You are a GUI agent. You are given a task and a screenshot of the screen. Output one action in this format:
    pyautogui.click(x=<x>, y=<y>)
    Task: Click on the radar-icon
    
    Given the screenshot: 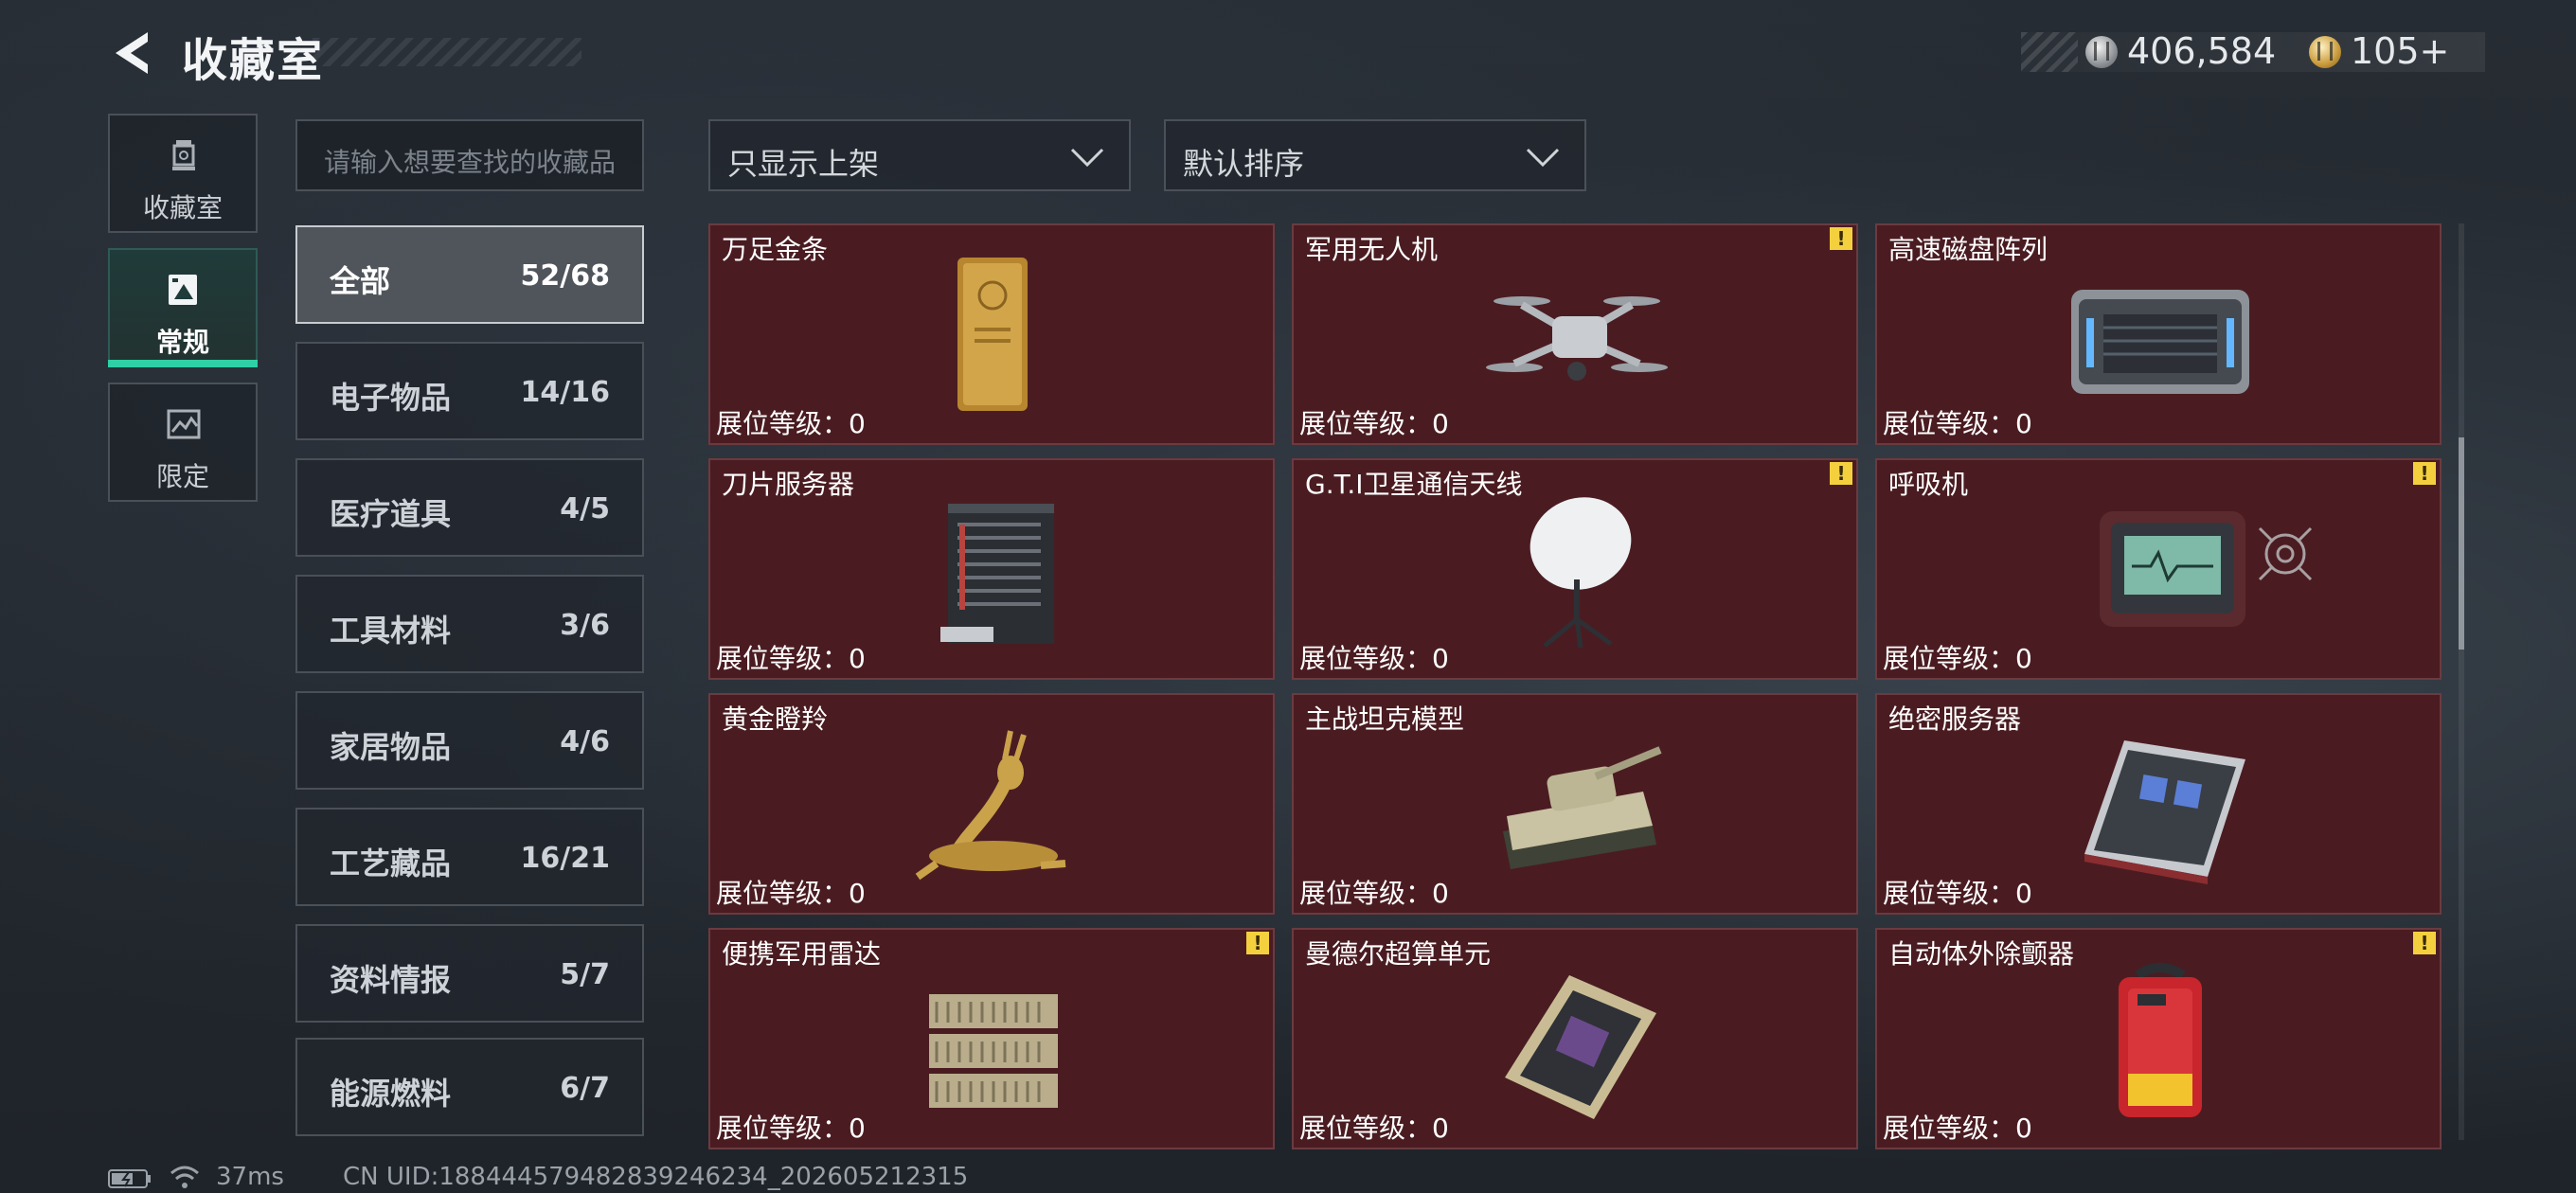 What is the action you would take?
    pyautogui.click(x=993, y=1051)
    